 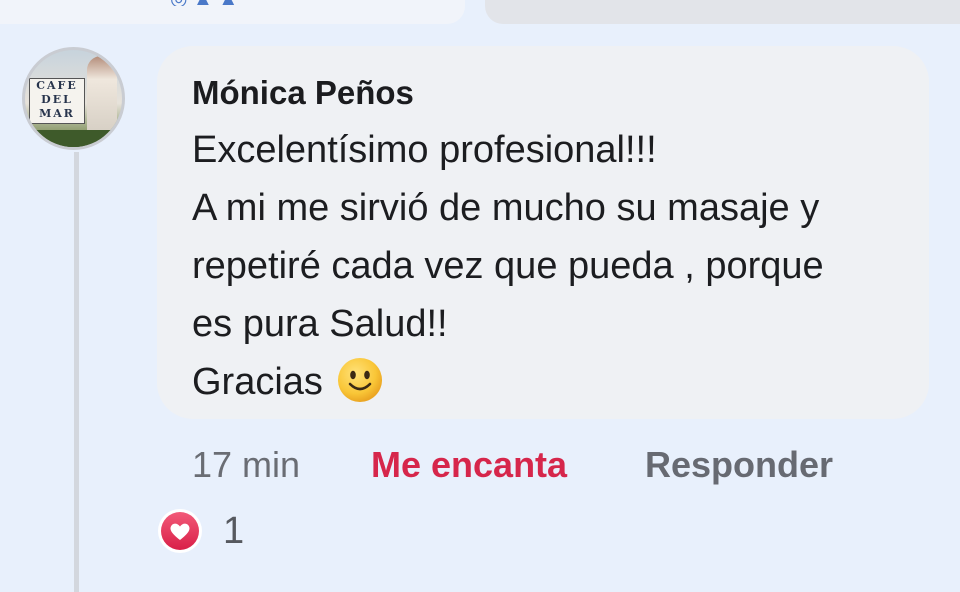 I want to click on avatar-sign: CAFE DEL MAR, so click(x=57, y=101).